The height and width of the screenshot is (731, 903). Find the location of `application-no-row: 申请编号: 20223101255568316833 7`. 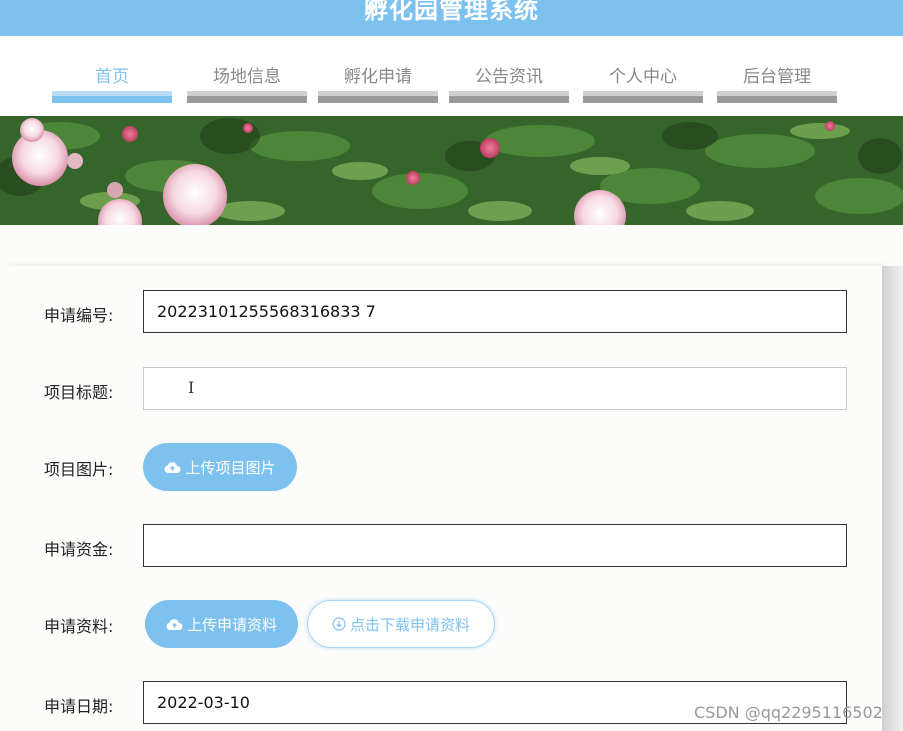

application-no-row: 申请编号: 20223101255568316833 7 is located at coordinates (441, 313).